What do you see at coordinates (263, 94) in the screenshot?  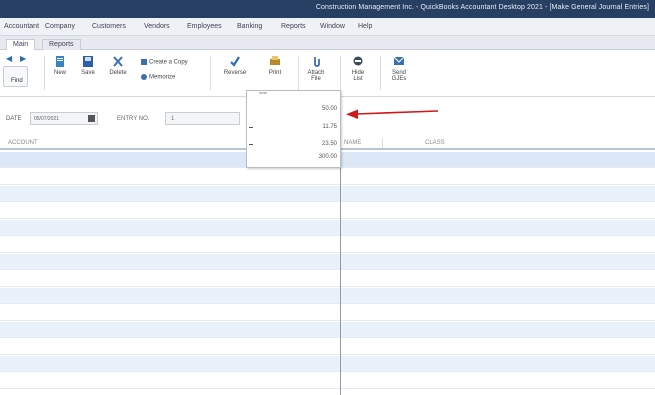 I see `popup-scroll-indicator: ᵛᵛᵛᵛᵛ` at bounding box center [263, 94].